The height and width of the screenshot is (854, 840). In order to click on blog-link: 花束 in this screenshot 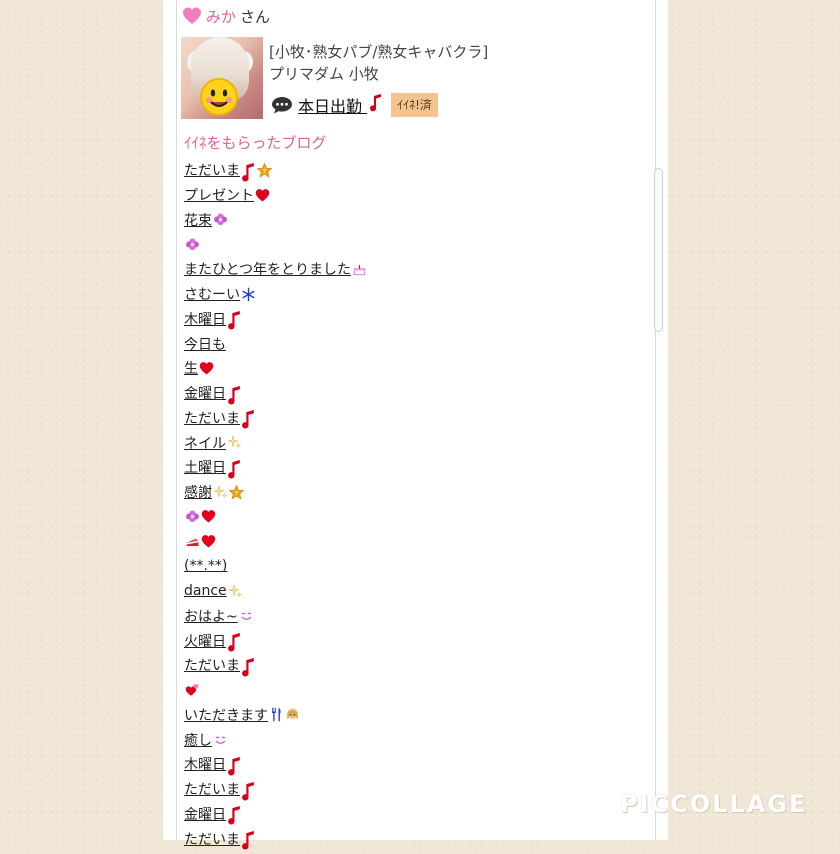, I will do `click(206, 220)`.